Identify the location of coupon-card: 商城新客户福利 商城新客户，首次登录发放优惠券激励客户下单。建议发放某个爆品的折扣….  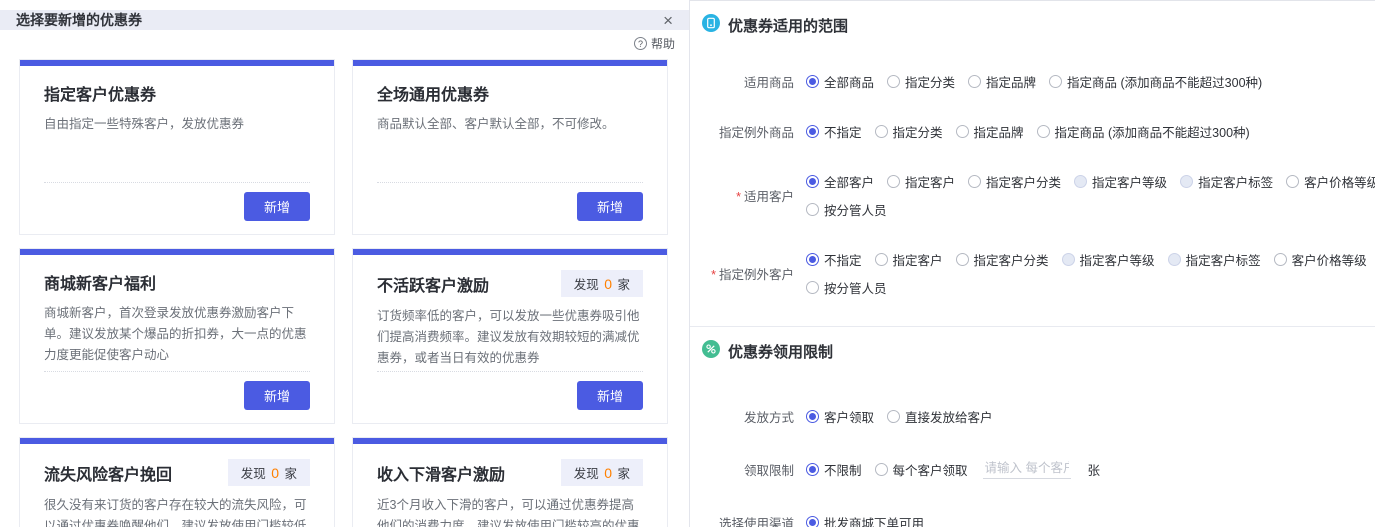
(177, 336).